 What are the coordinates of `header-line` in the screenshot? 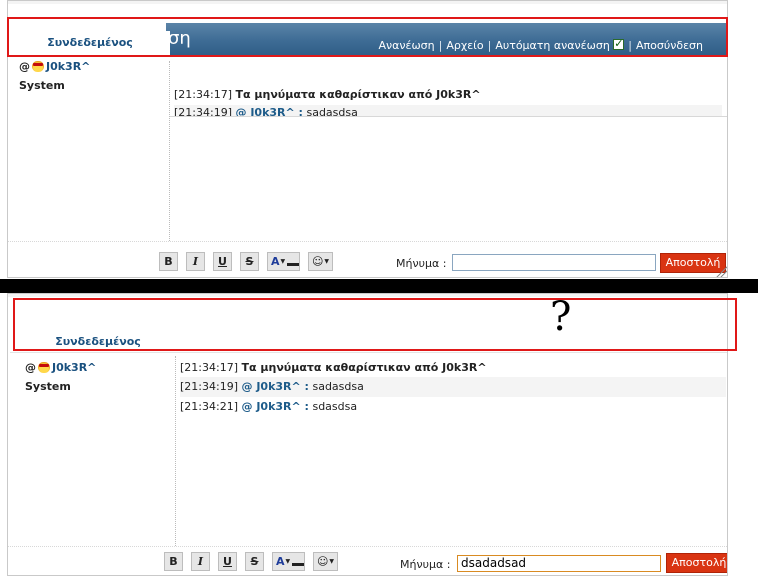 It's located at (368, 352).